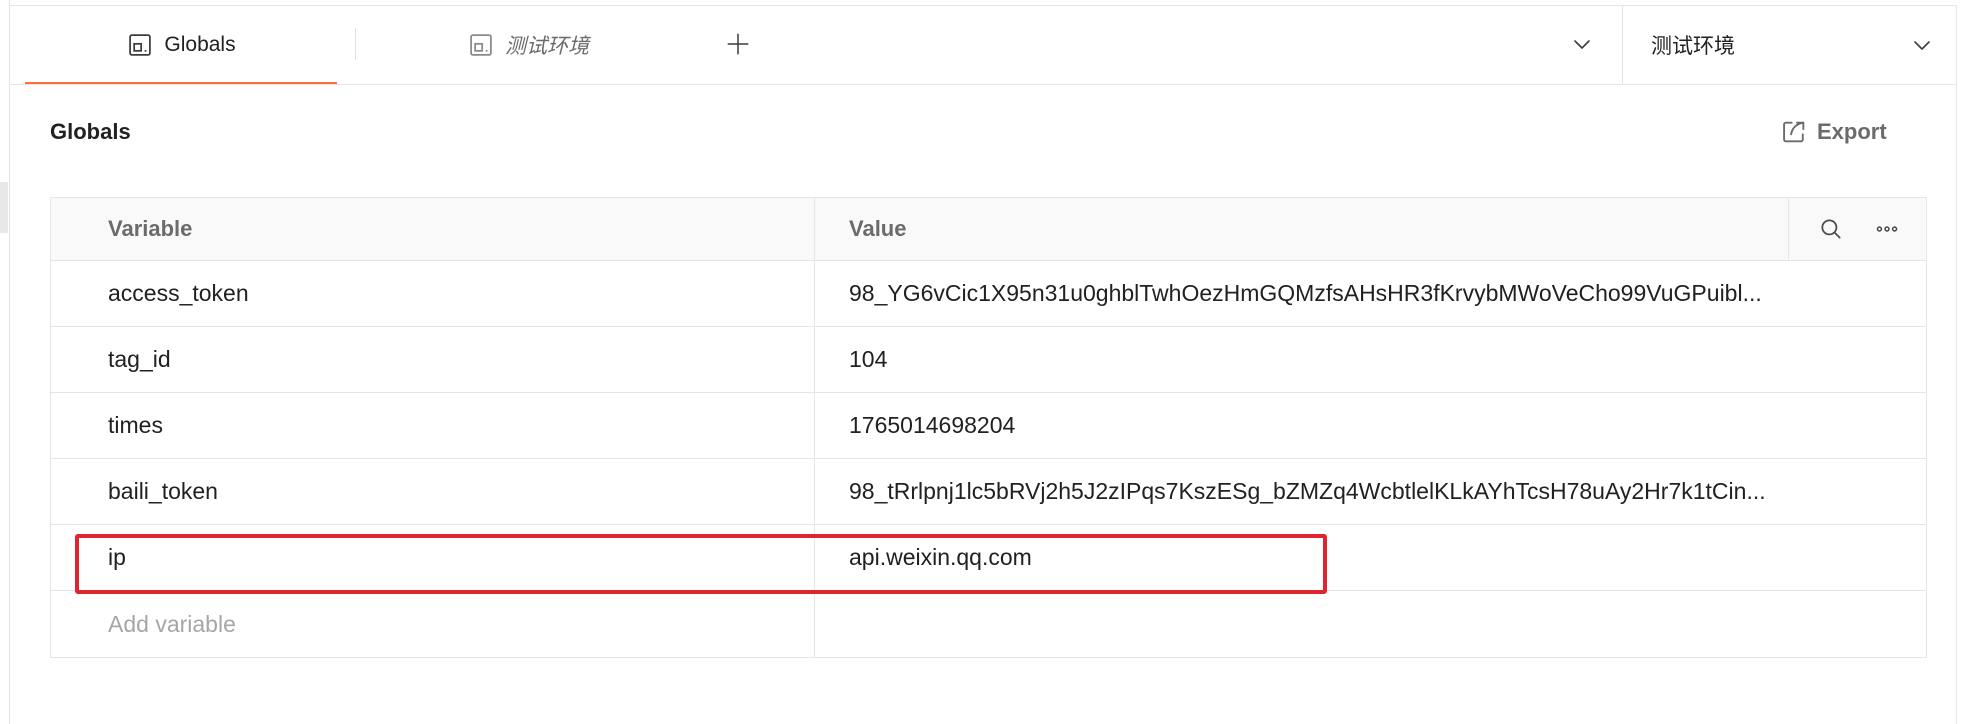 The image size is (1972, 724). I want to click on search-button, so click(1831, 229).